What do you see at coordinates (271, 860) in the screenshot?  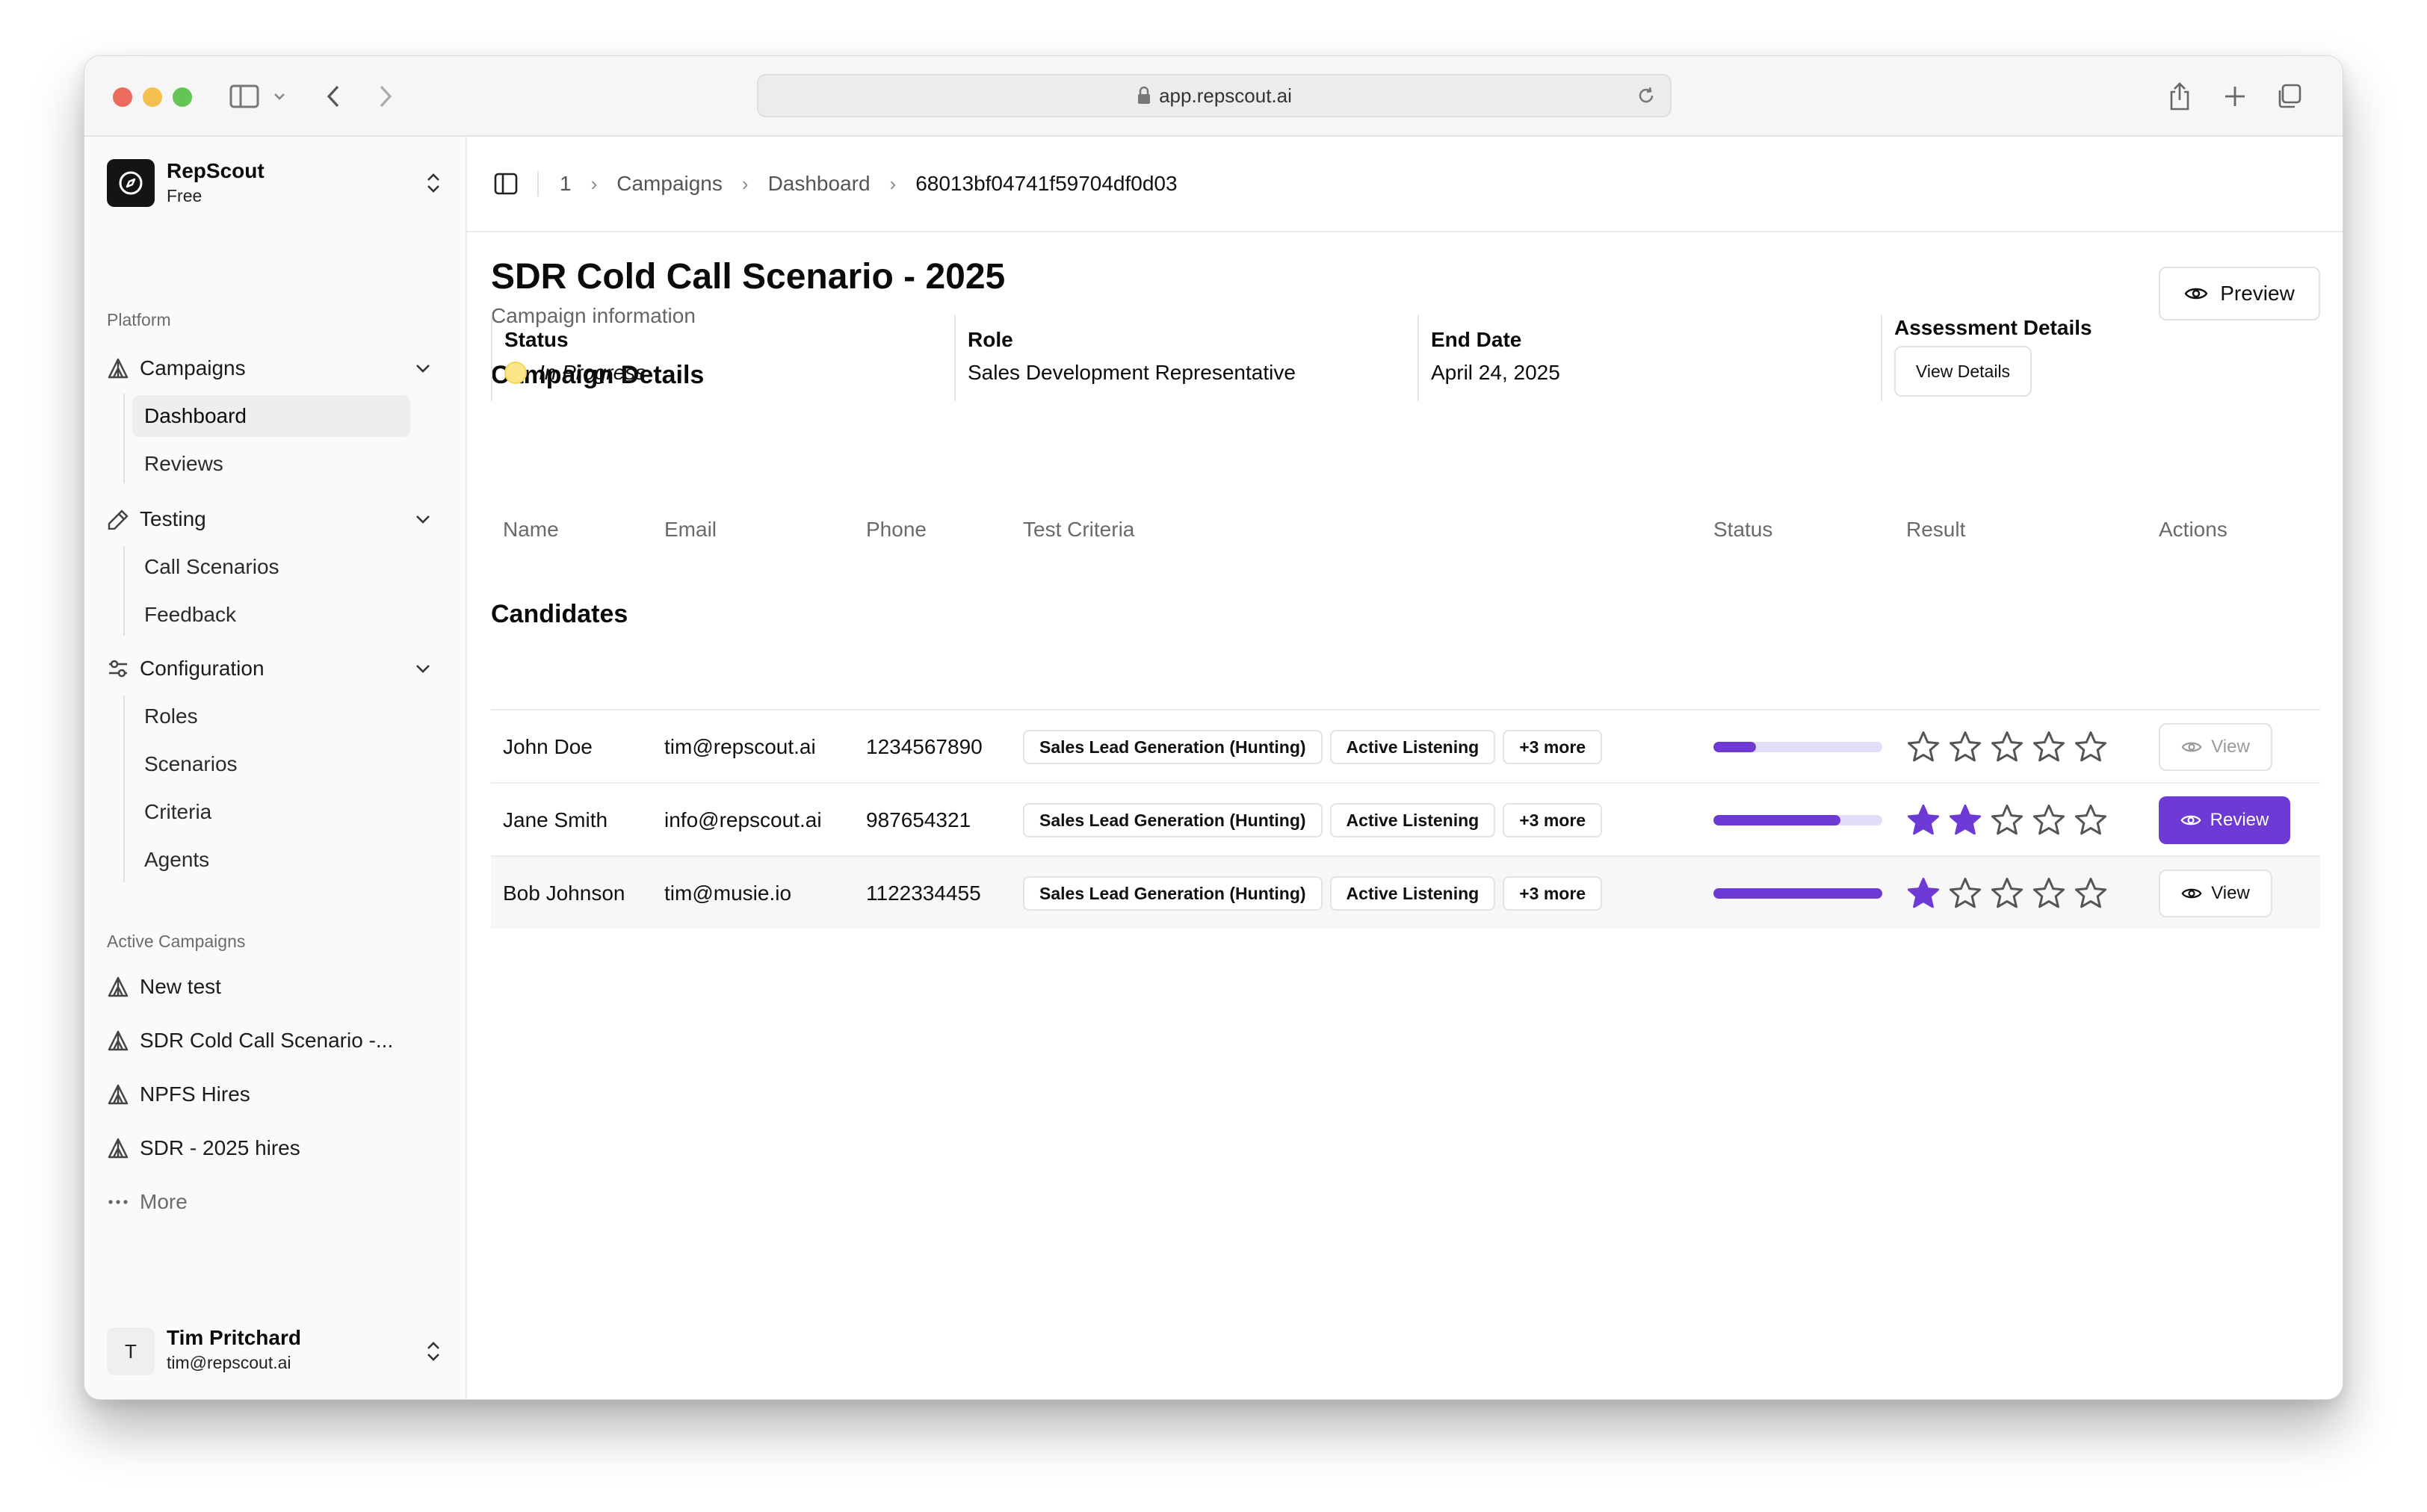 I see `sidebar-item-agents: Agents` at bounding box center [271, 860].